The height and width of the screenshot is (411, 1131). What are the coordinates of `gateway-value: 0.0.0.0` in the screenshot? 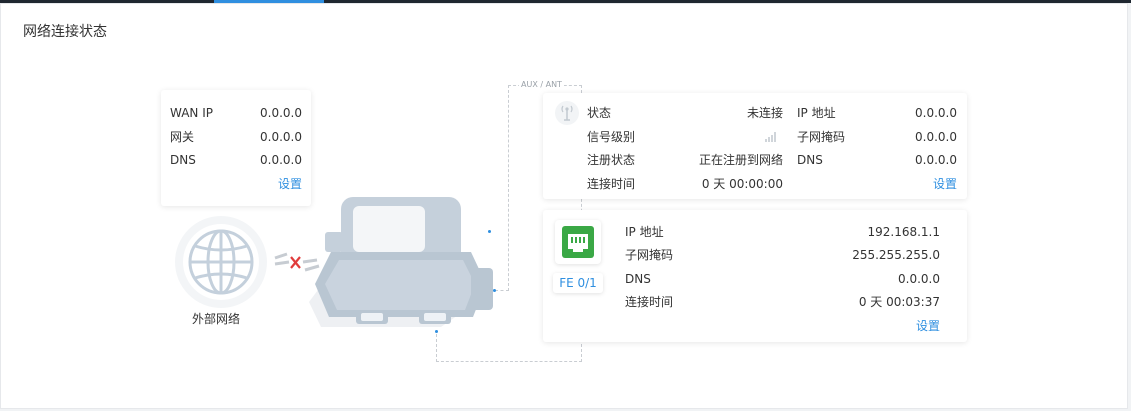 It's located at (281, 137).